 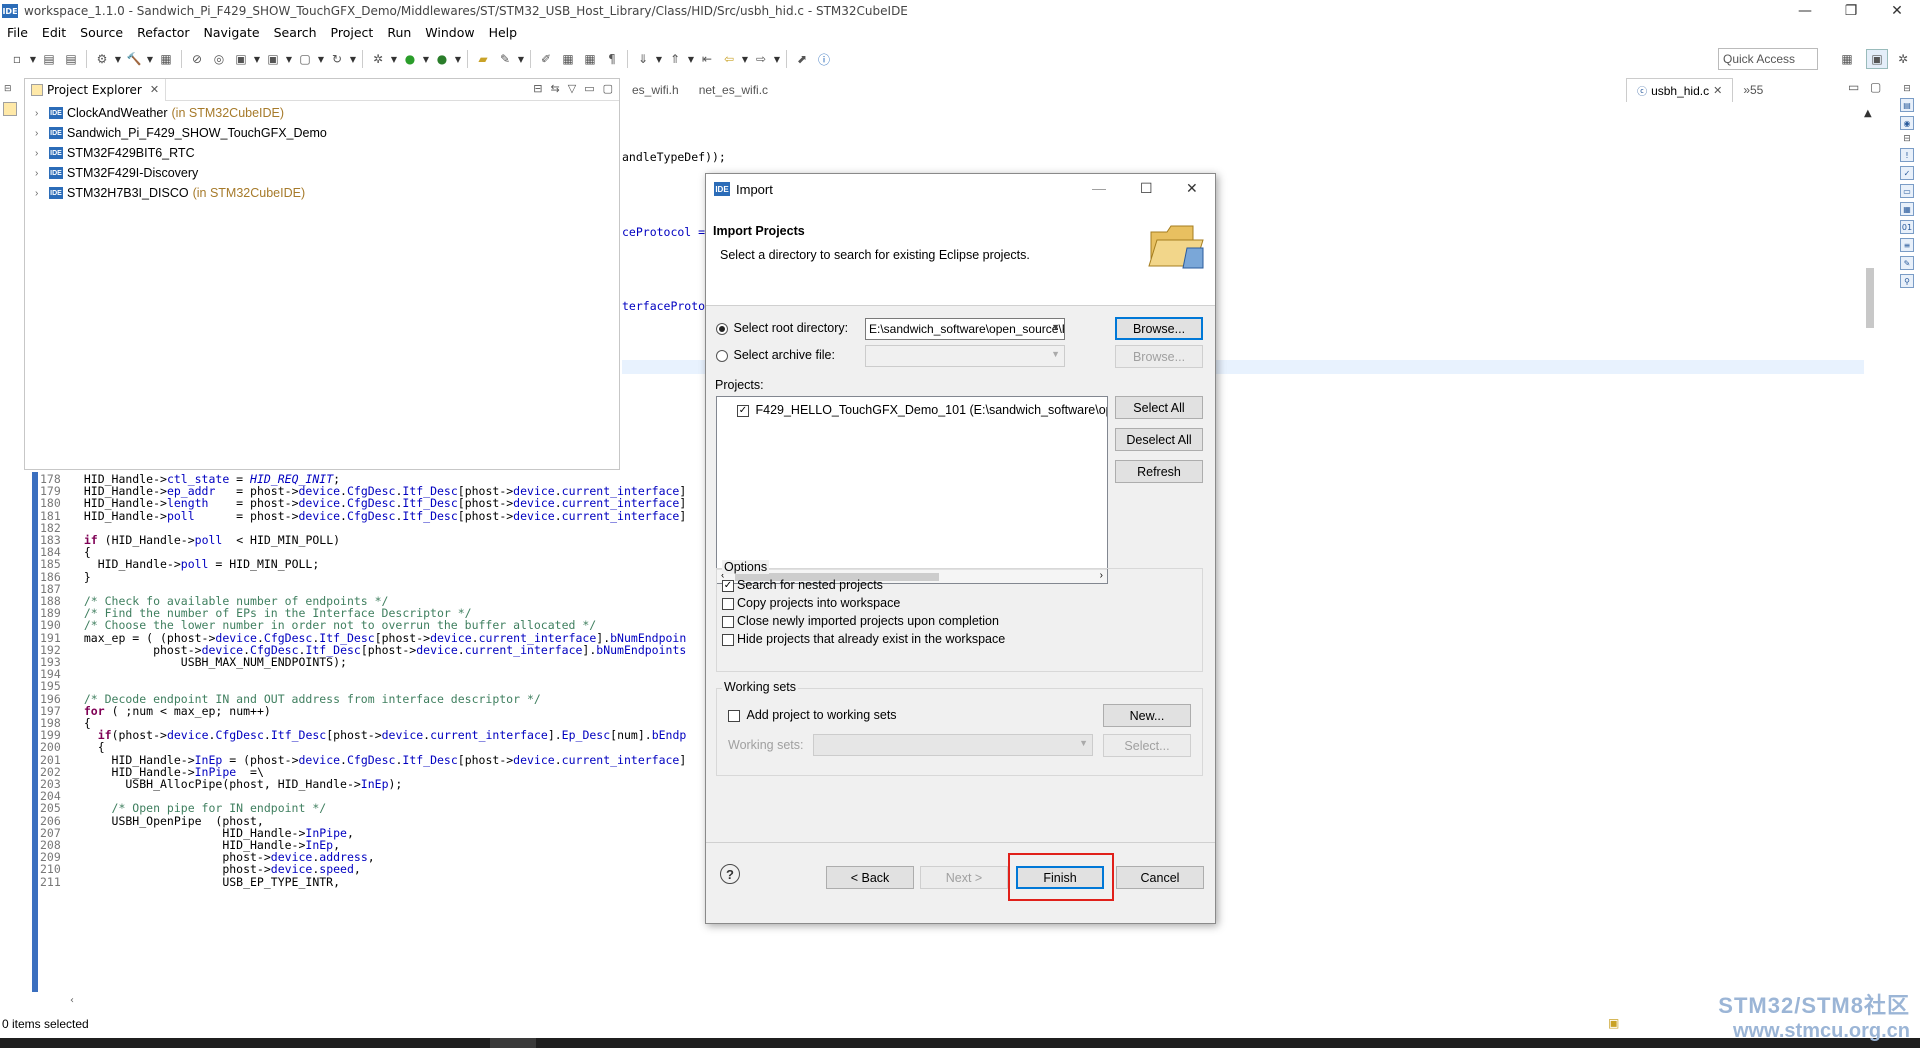 What do you see at coordinates (812, 715) in the screenshot?
I see `add-to-working-sets-option: Add project to working sets` at bounding box center [812, 715].